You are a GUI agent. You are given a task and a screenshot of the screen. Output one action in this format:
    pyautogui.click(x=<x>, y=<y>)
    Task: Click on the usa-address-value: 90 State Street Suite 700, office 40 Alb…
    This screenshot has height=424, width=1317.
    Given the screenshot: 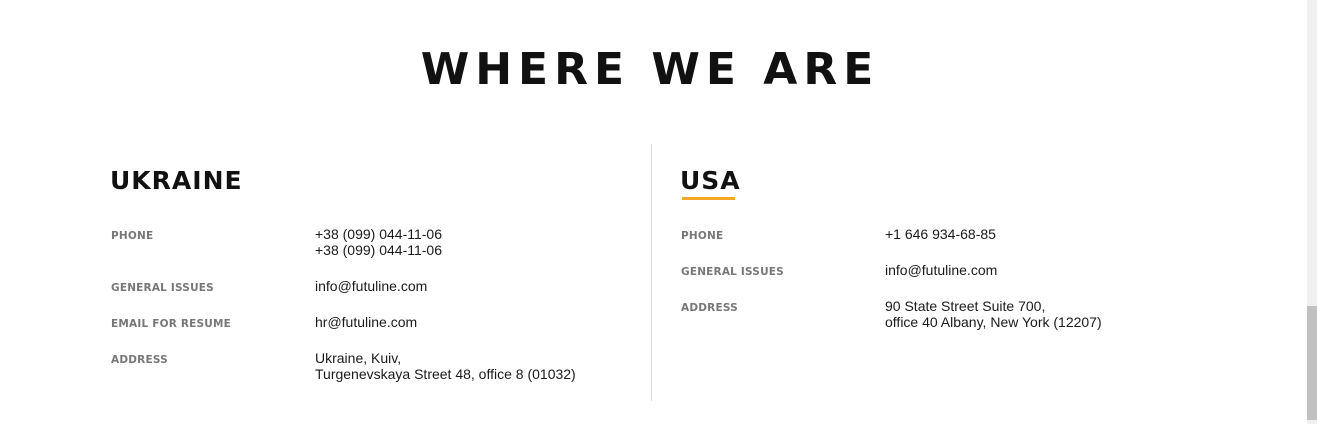 What is the action you would take?
    pyautogui.click(x=993, y=314)
    